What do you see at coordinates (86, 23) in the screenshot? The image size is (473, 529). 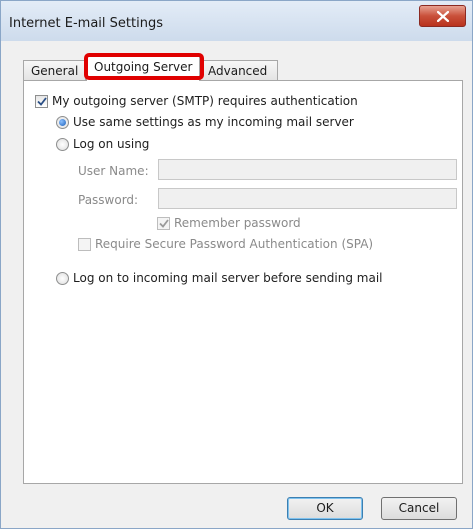 I see `window-title: Internet E-mail Settings` at bounding box center [86, 23].